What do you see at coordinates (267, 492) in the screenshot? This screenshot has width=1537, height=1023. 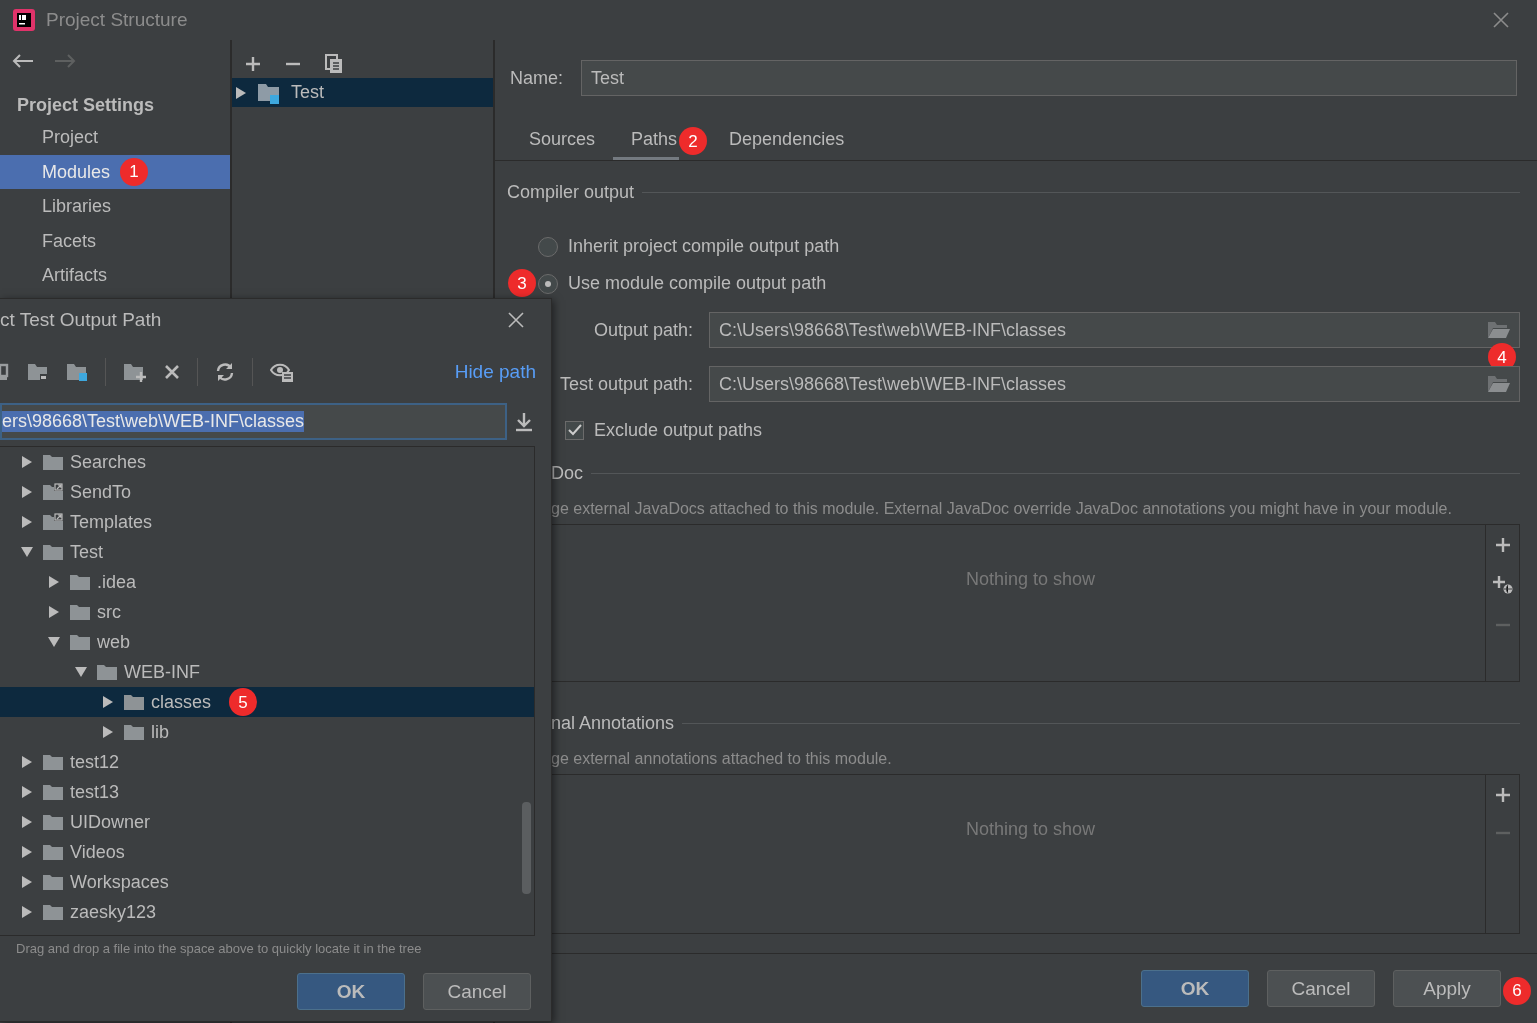 I see `folder-tree-item: SendTo` at bounding box center [267, 492].